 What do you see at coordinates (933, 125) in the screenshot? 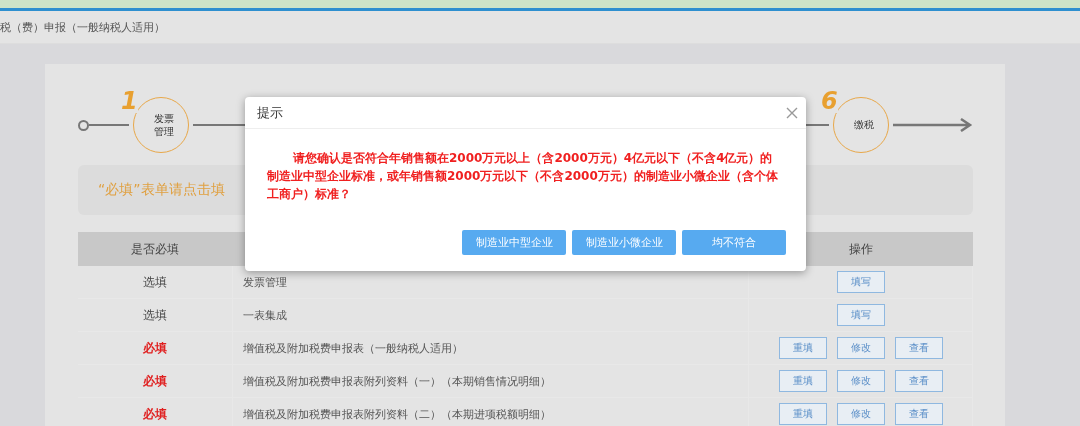
I see `arrow-icon` at bounding box center [933, 125].